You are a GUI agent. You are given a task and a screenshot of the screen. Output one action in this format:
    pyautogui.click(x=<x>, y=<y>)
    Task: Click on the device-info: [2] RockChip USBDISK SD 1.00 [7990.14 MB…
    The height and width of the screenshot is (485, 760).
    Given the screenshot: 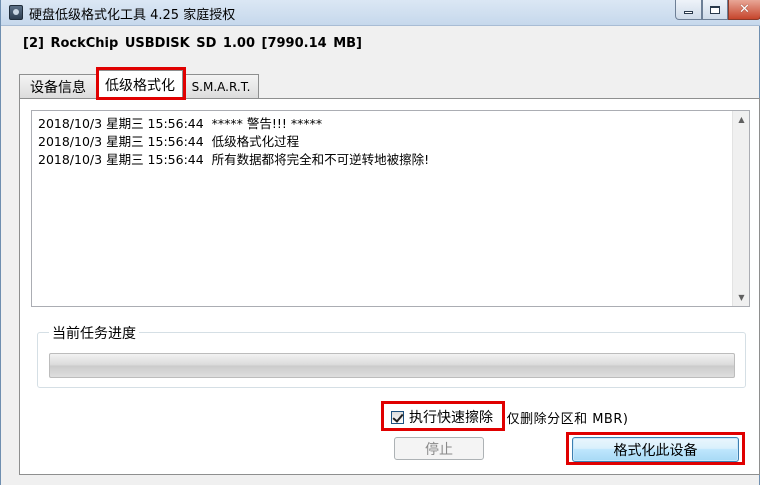 What is the action you would take?
    pyautogui.click(x=192, y=43)
    